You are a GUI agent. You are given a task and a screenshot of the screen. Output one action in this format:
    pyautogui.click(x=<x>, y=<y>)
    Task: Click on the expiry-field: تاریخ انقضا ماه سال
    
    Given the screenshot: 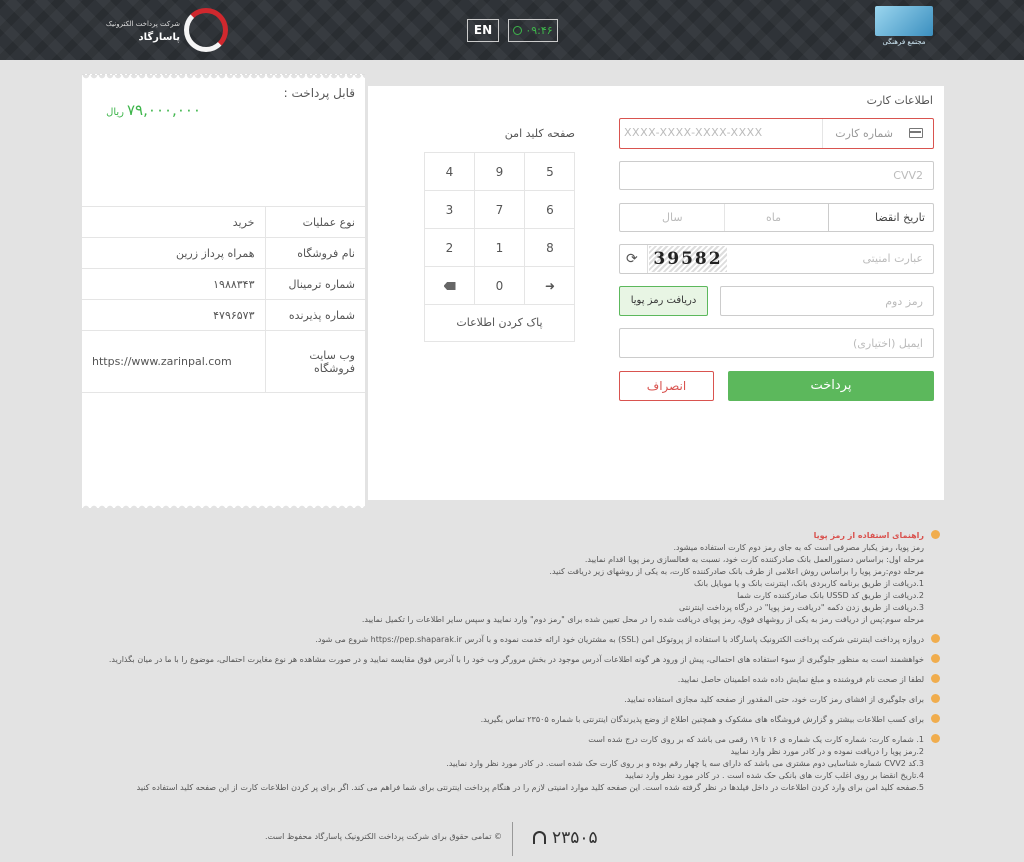 What is the action you would take?
    pyautogui.click(x=776, y=217)
    